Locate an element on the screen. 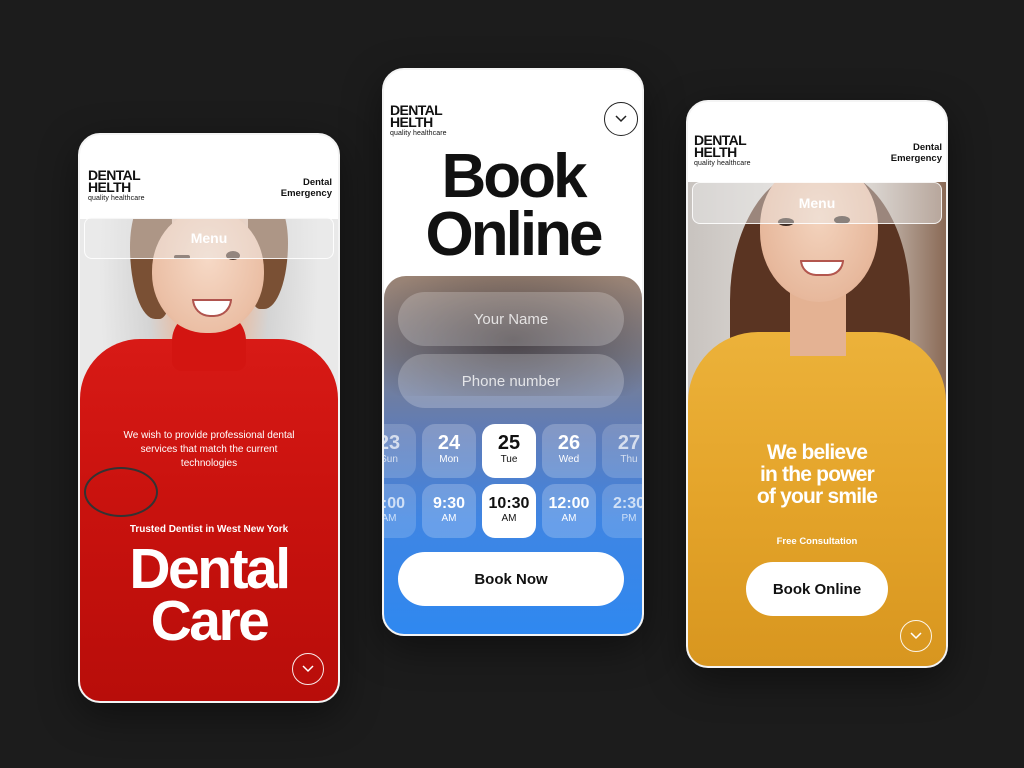  hero-title: Dental Care is located at coordinates (209, 595).